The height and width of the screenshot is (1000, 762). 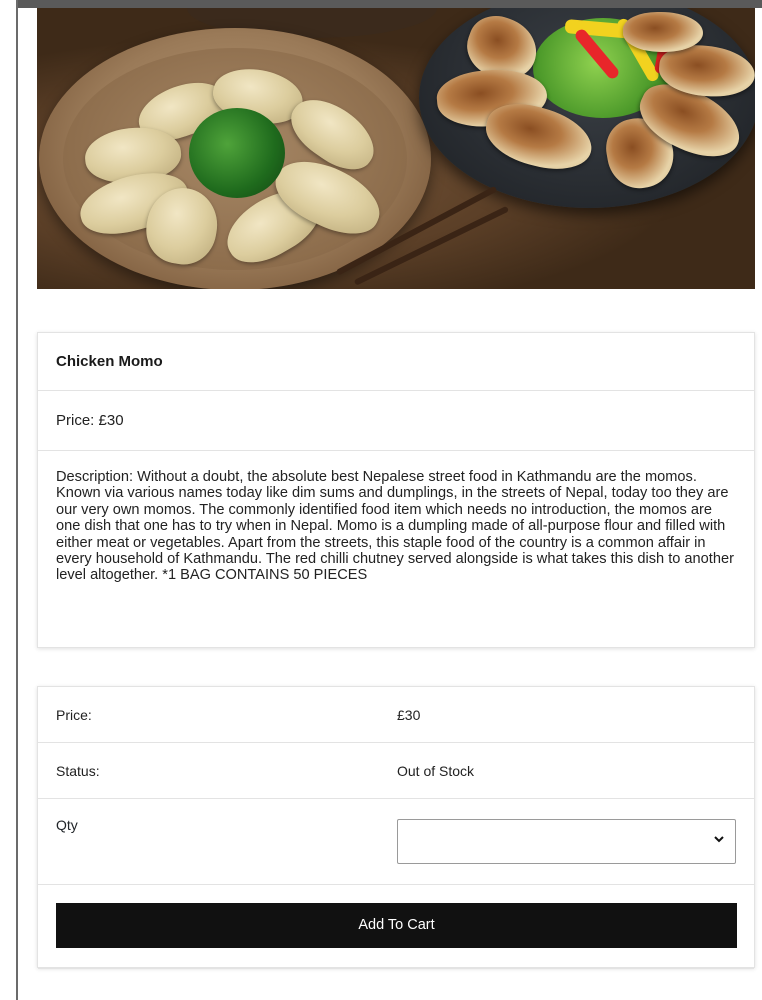 I want to click on product-title-row: Chicken Momo, so click(x=396, y=362).